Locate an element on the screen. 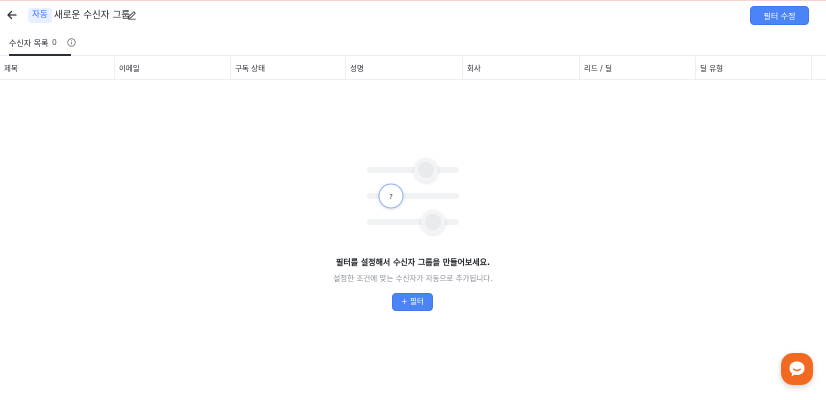 The height and width of the screenshot is (400, 826). tab-recipient-list: 수신자 목록 0 is located at coordinates (42, 43).